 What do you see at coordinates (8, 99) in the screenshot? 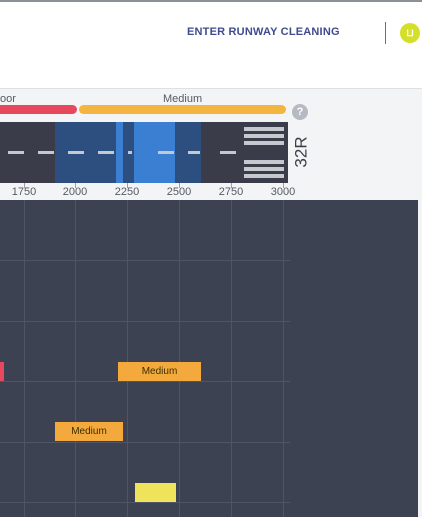
I see `friction-poor-label: oor` at bounding box center [8, 99].